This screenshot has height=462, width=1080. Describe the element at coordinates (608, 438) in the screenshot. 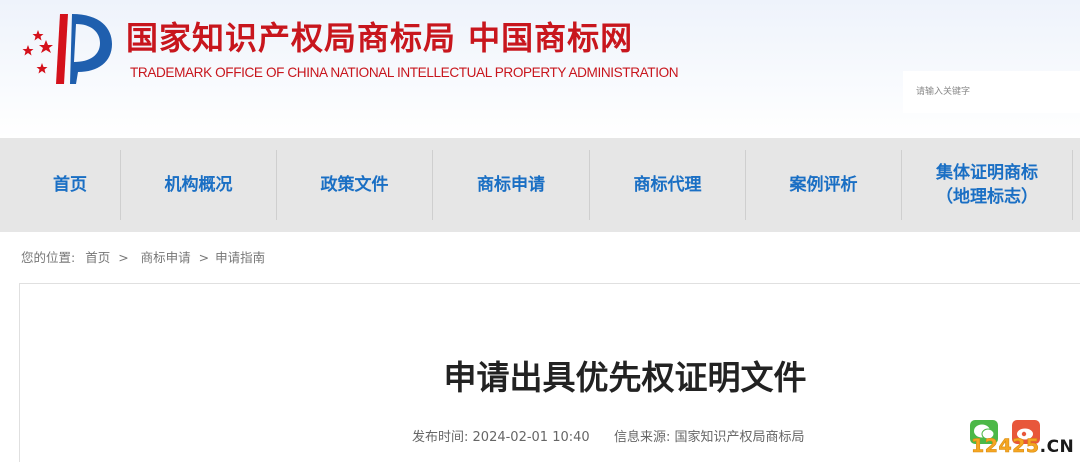

I see `article-meta: 发布时间: 2024-02-01 10:40 信息来源: 国家知识产权局商标局` at that location.